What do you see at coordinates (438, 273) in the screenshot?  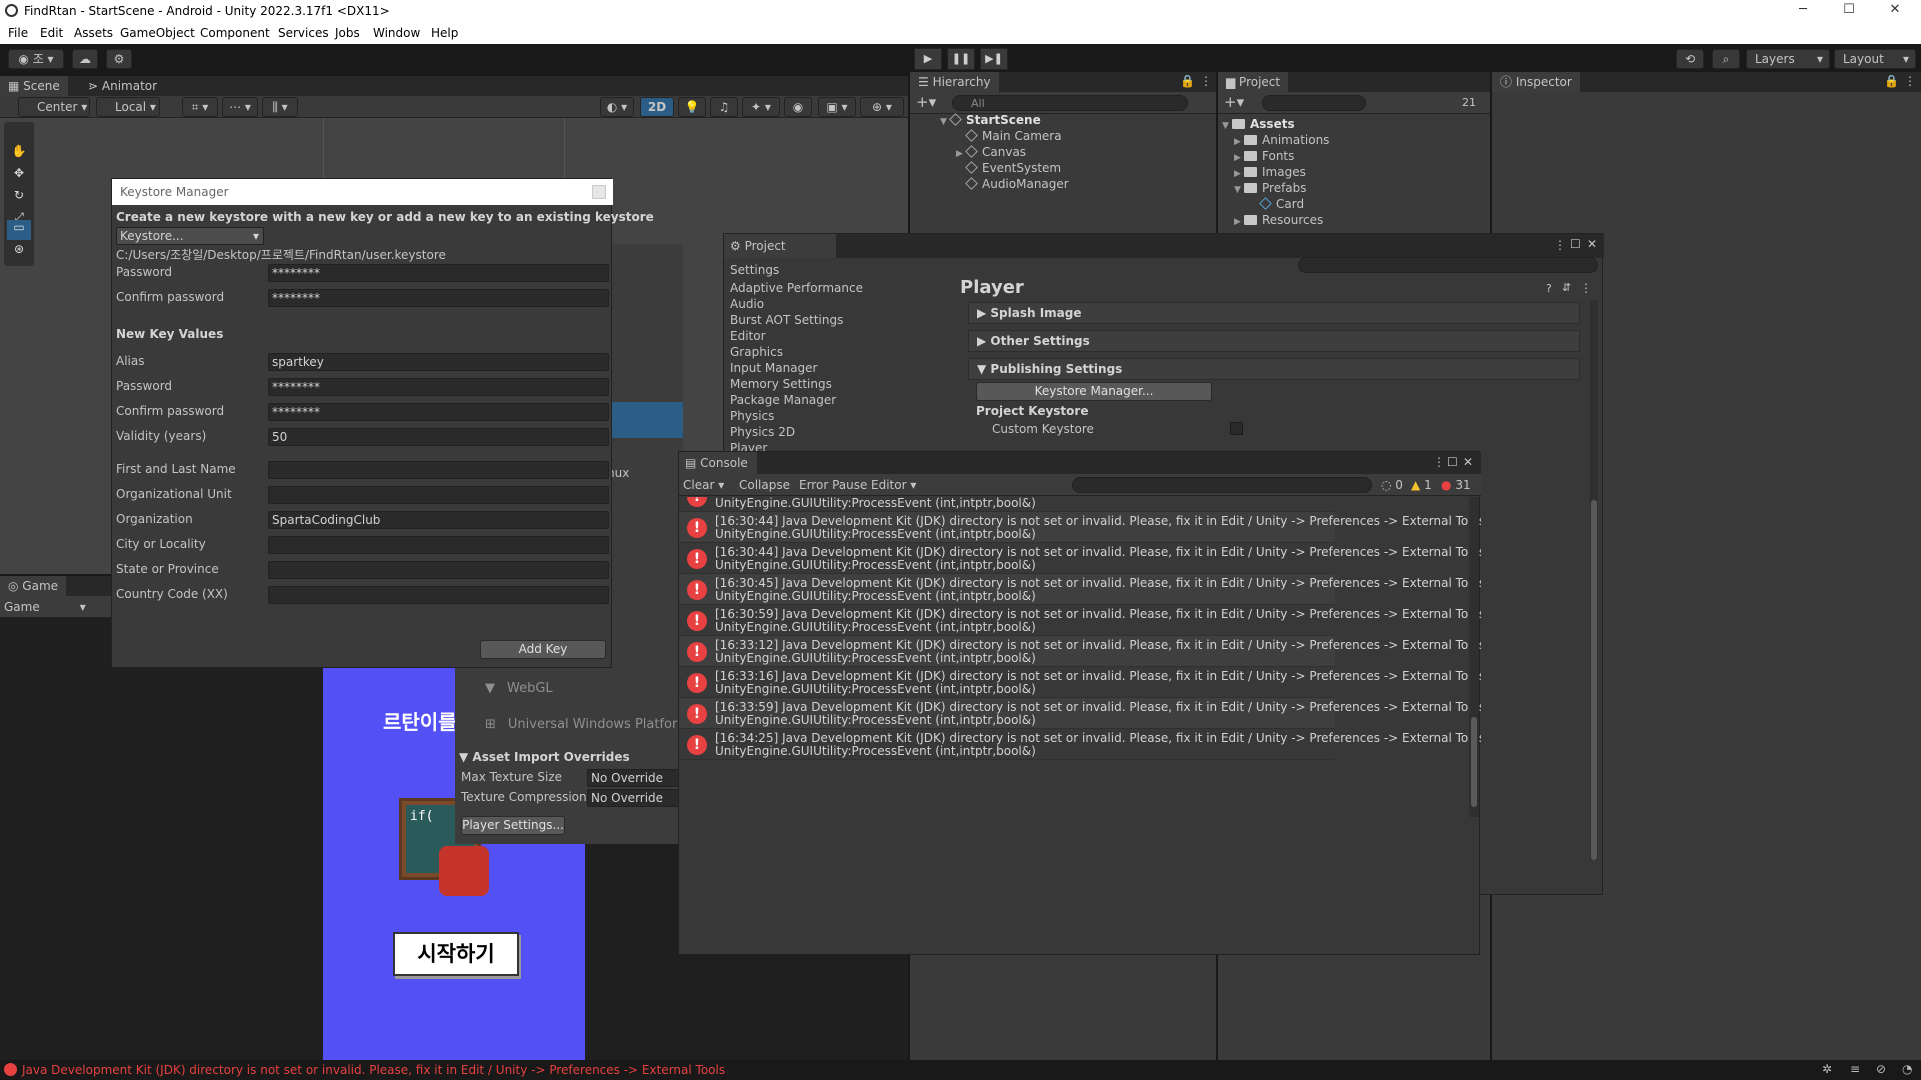 I see `keystore-password-field: ********` at bounding box center [438, 273].